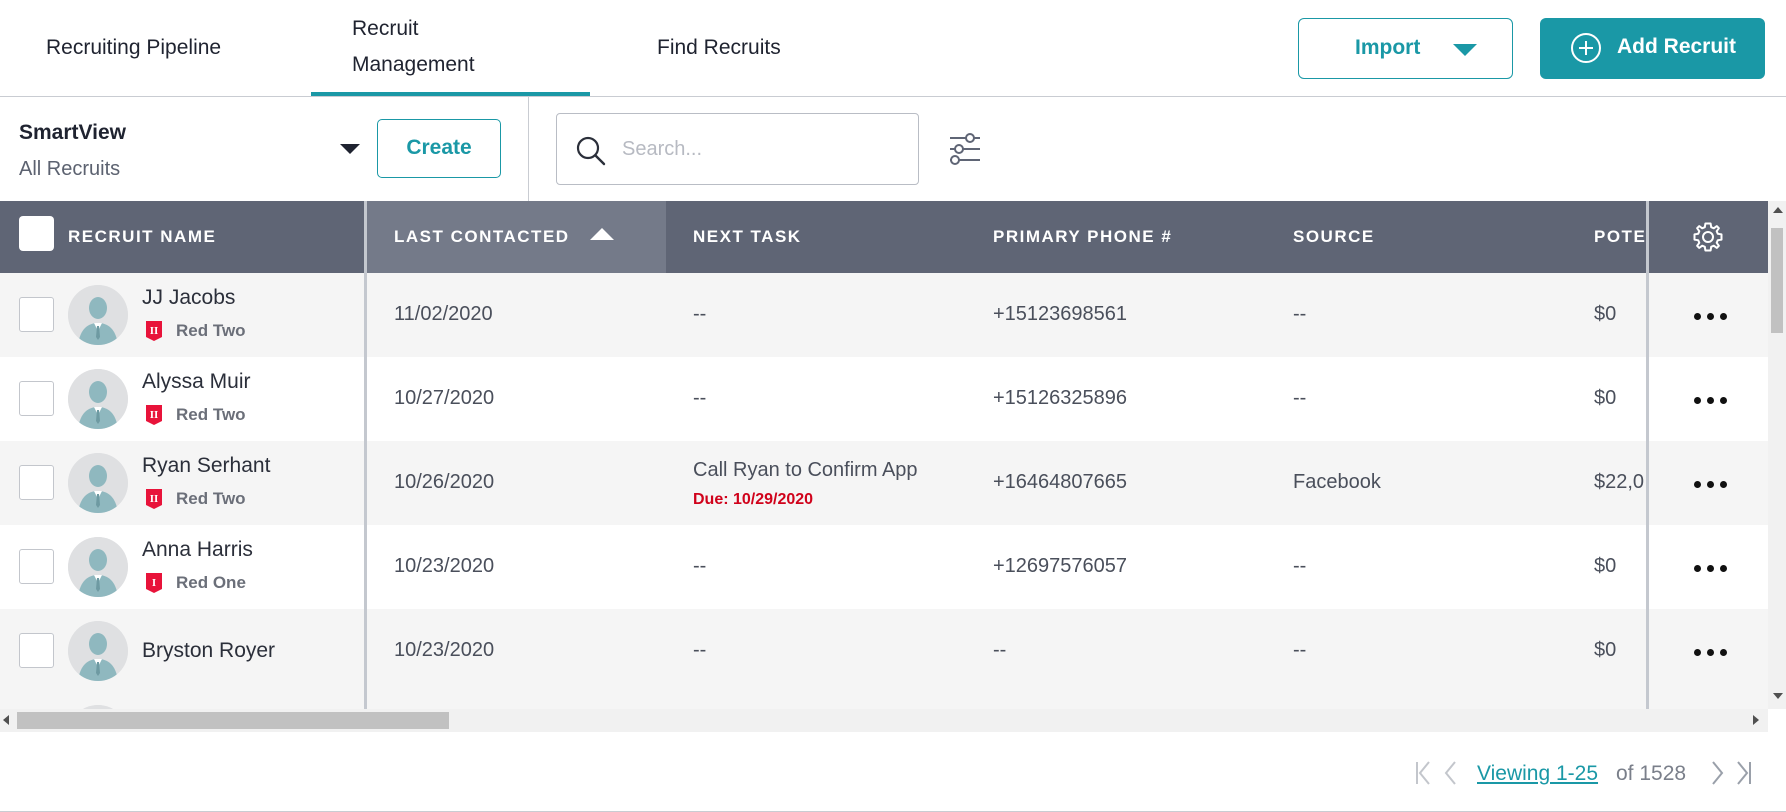  What do you see at coordinates (1651, 773) in the screenshot?
I see `total-count: of 1528` at bounding box center [1651, 773].